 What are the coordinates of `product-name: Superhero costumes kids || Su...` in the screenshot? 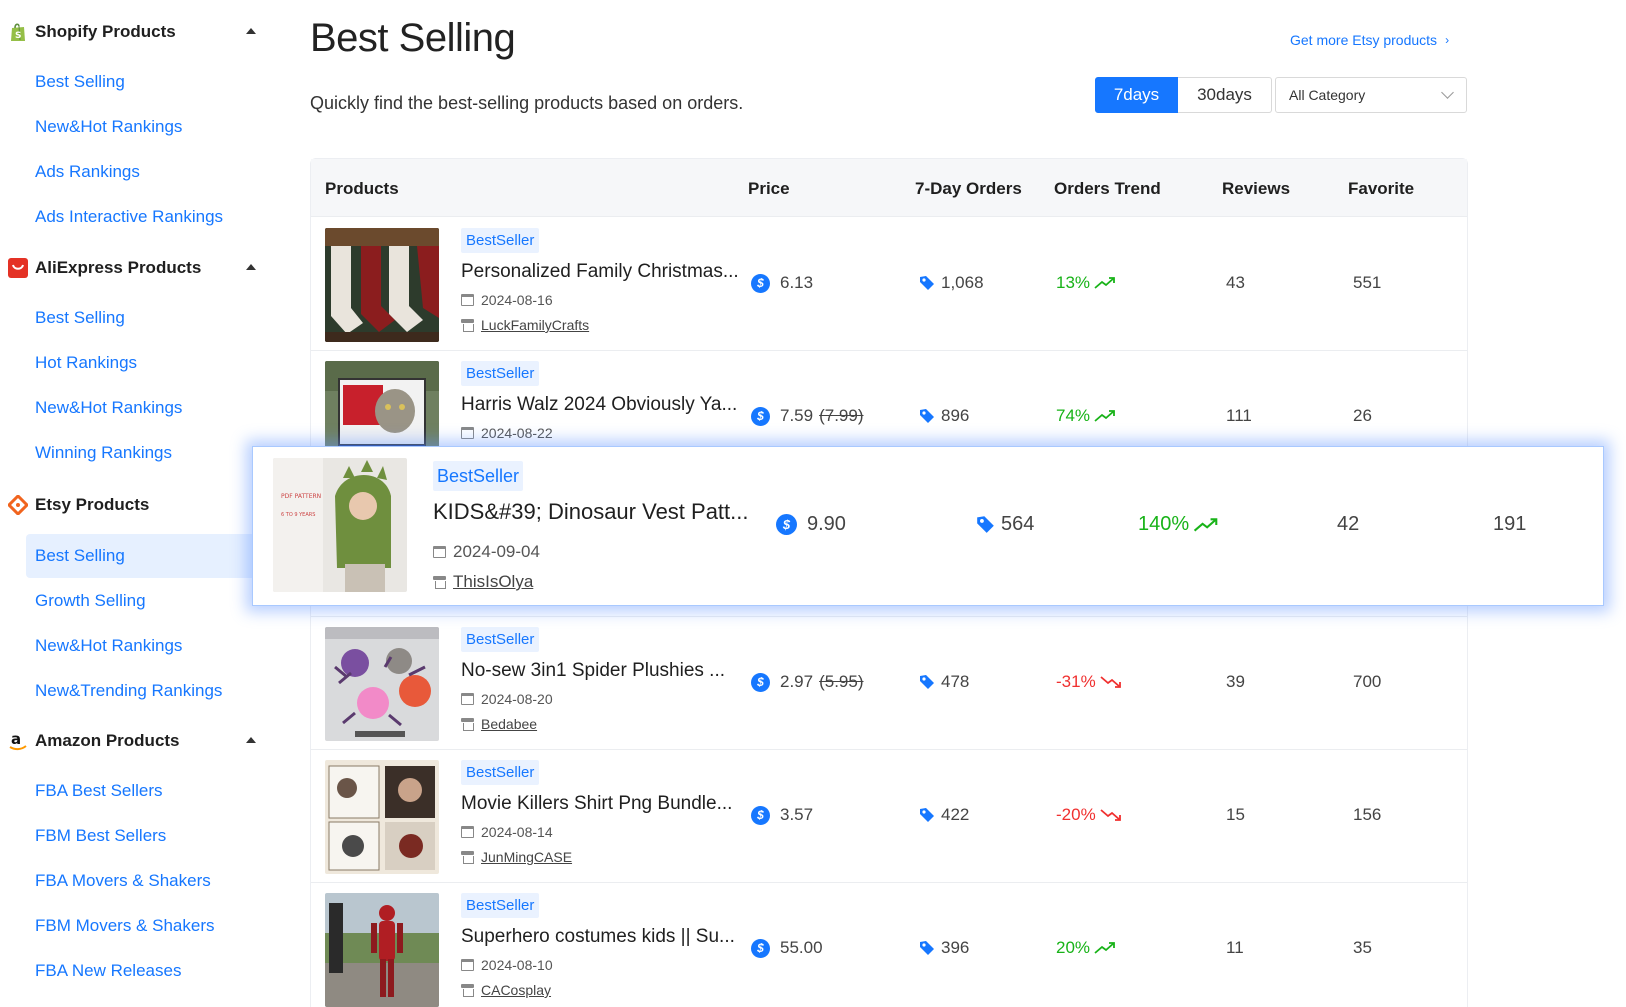 It's located at (598, 937).